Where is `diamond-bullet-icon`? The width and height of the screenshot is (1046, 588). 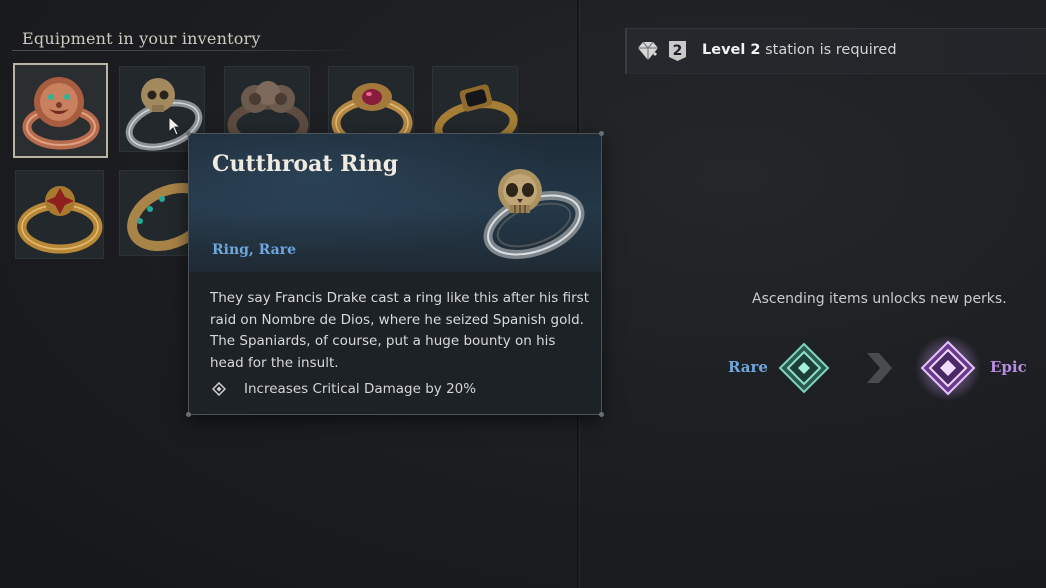
diamond-bullet-icon is located at coordinates (219, 389).